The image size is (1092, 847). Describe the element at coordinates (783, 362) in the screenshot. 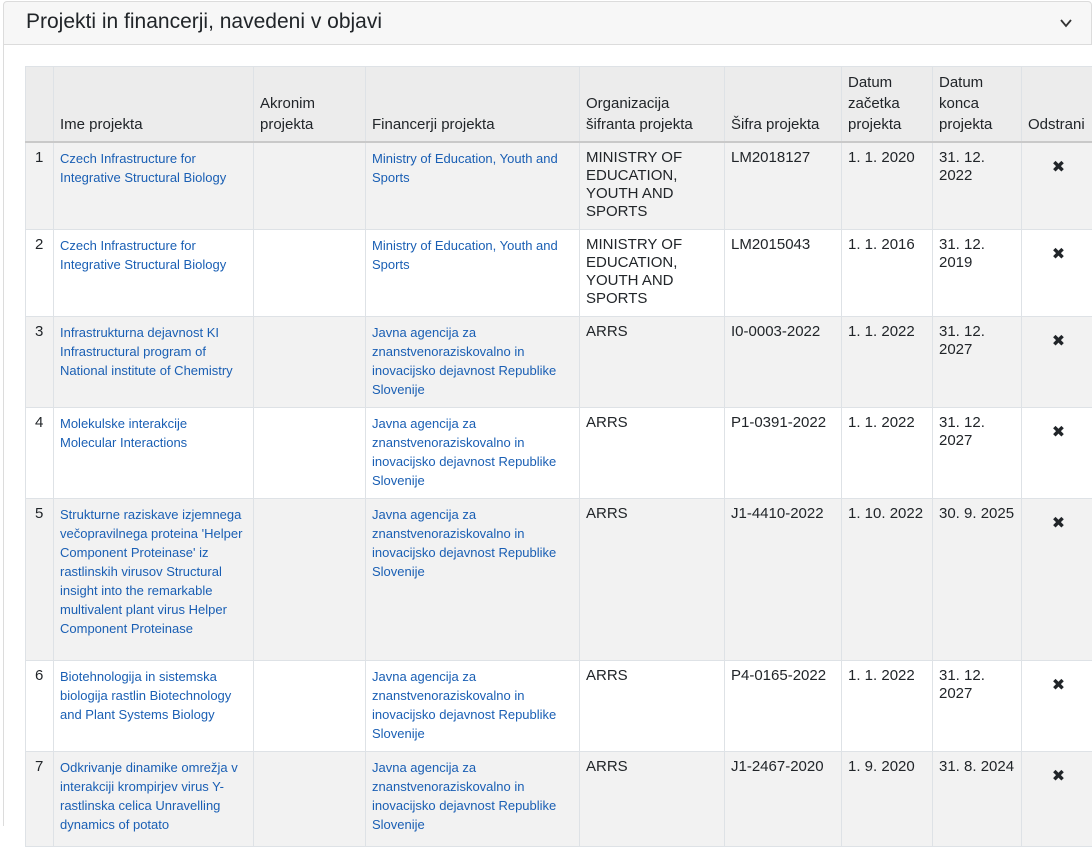

I see `project-code: I0-0003-2022` at that location.